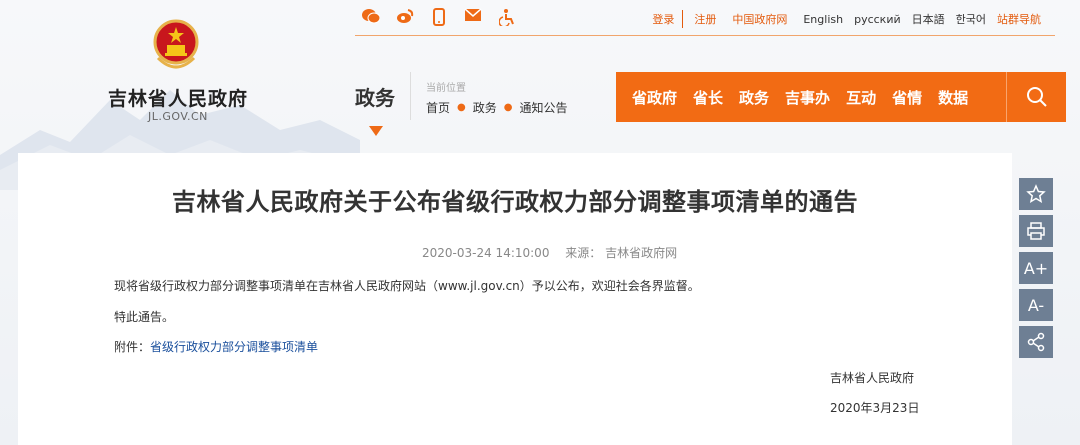  I want to click on section-arrow-icon, so click(376, 131).